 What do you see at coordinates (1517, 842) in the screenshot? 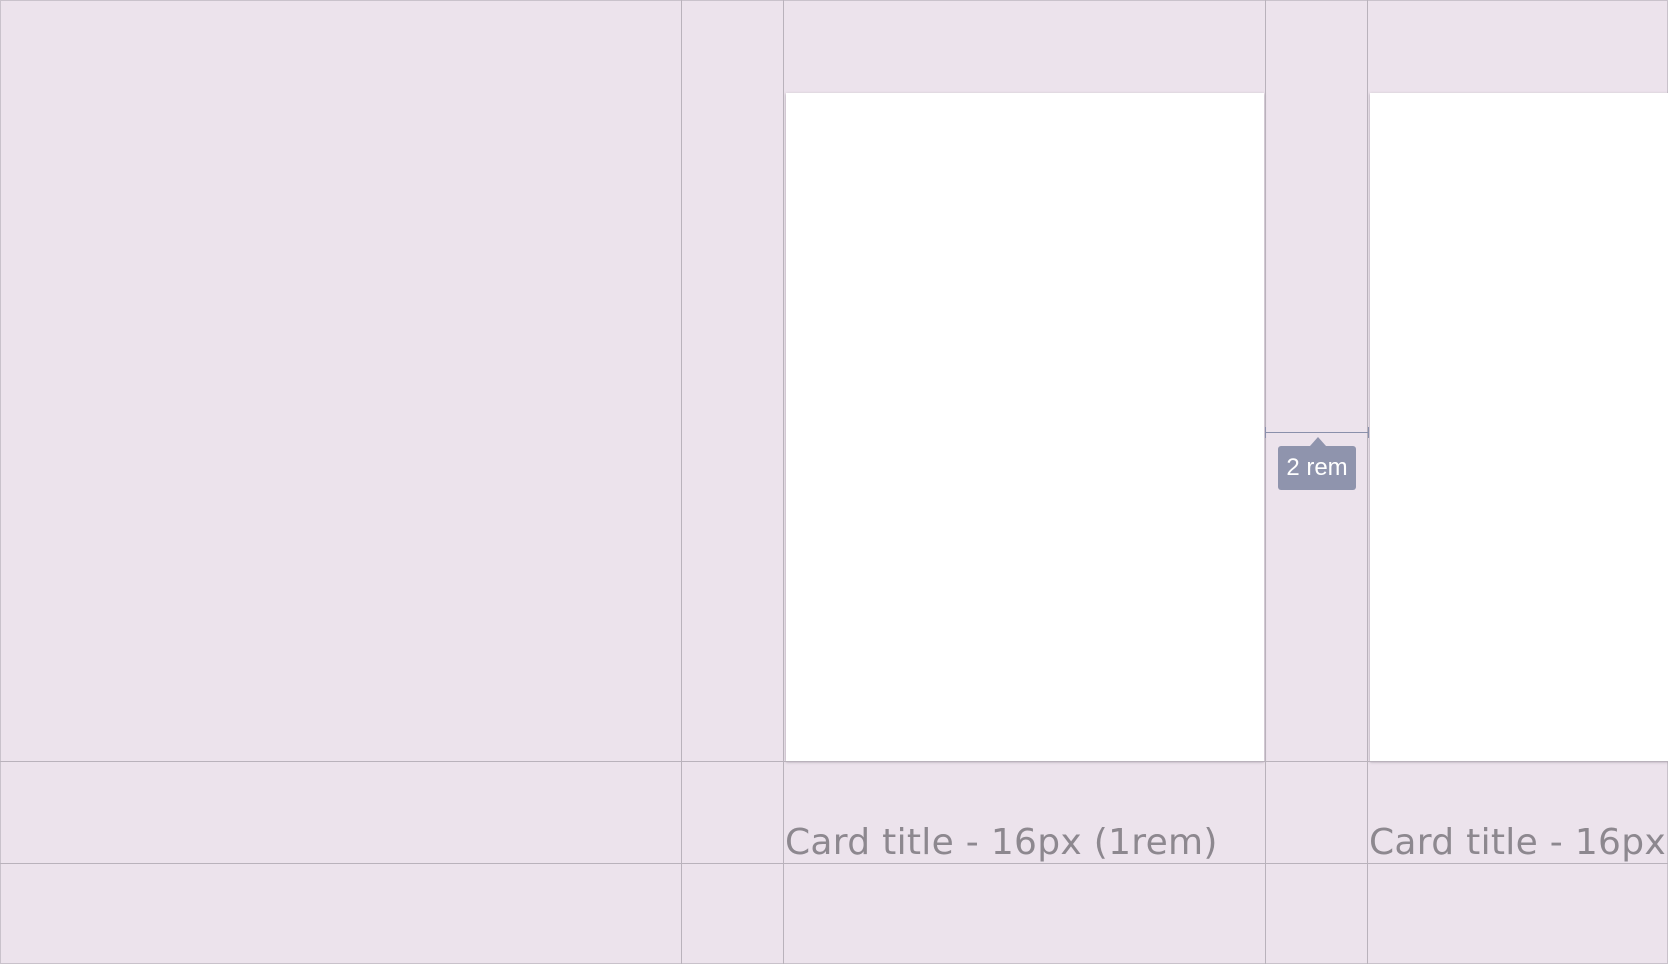
I see `card-title: Card title - 16px` at bounding box center [1517, 842].